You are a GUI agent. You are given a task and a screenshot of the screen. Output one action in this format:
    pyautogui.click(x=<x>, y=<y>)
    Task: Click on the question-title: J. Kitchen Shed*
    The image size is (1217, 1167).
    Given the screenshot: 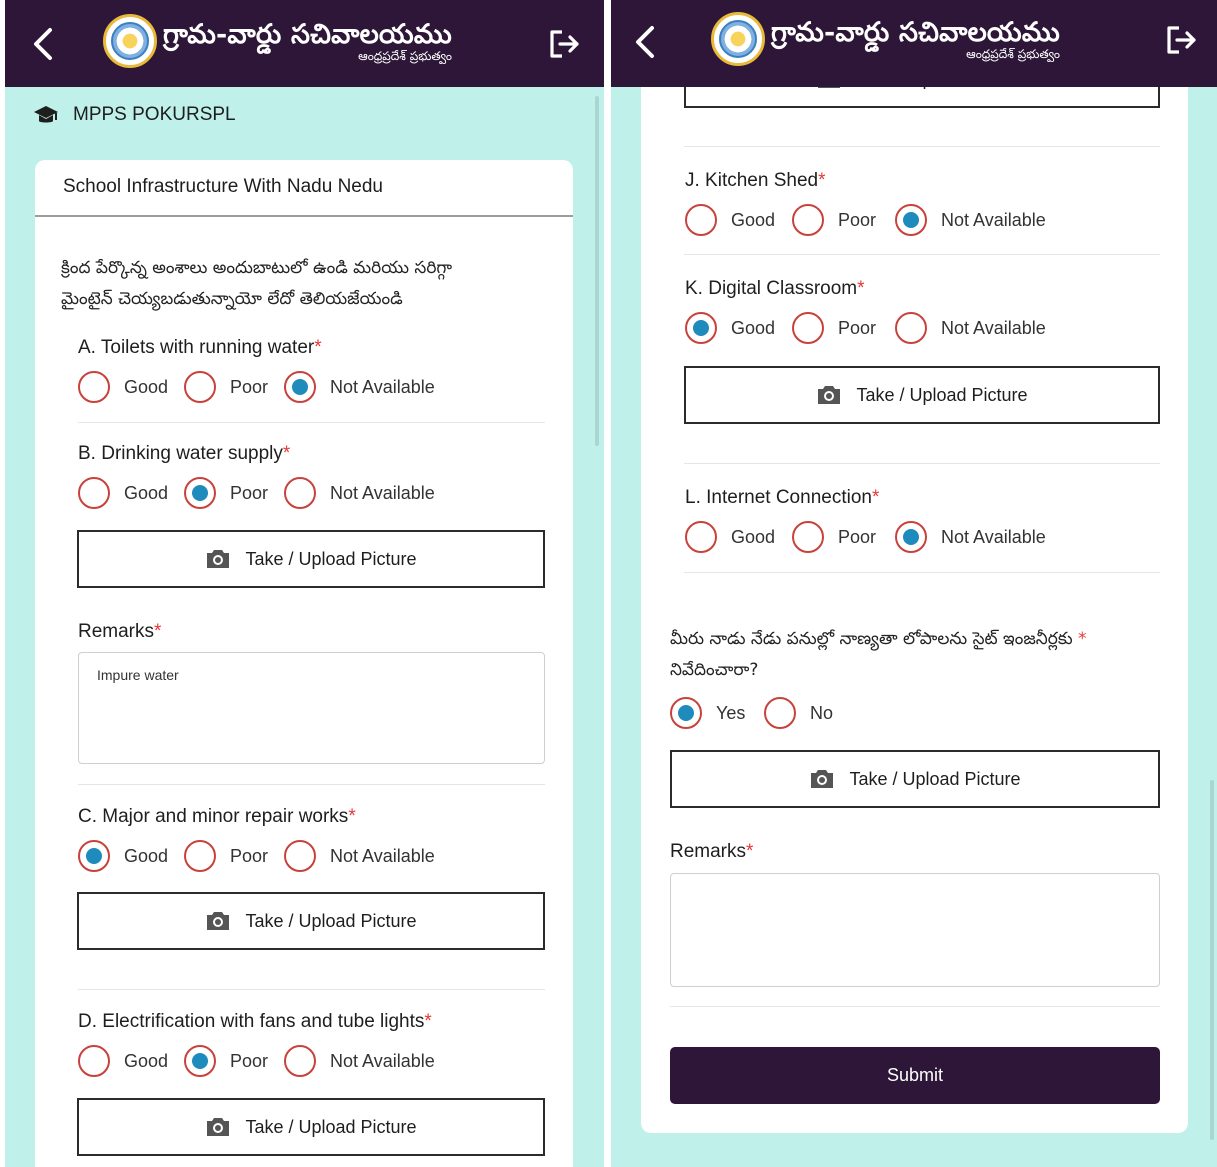 What is the action you would take?
    pyautogui.click(x=755, y=180)
    